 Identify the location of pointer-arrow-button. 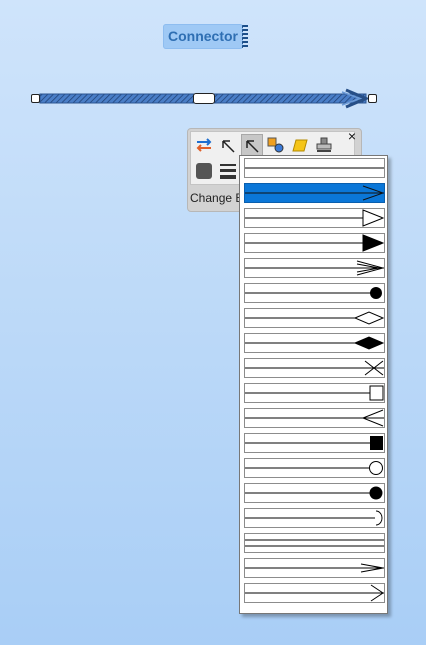
(228, 145).